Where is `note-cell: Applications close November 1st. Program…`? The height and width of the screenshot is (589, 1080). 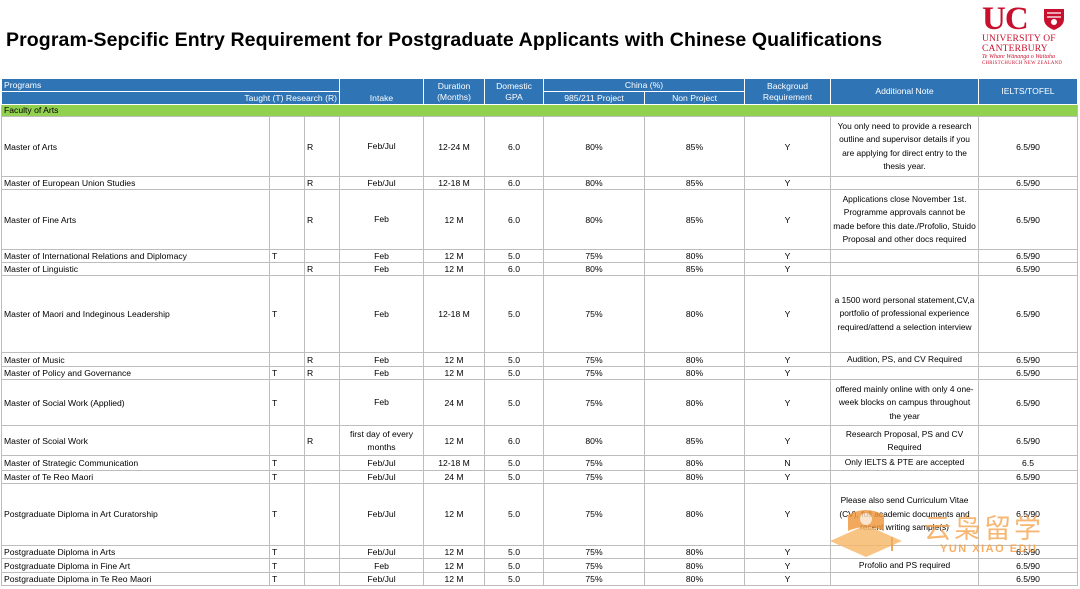
note-cell: Applications close November 1st. Program… is located at coordinates (905, 219).